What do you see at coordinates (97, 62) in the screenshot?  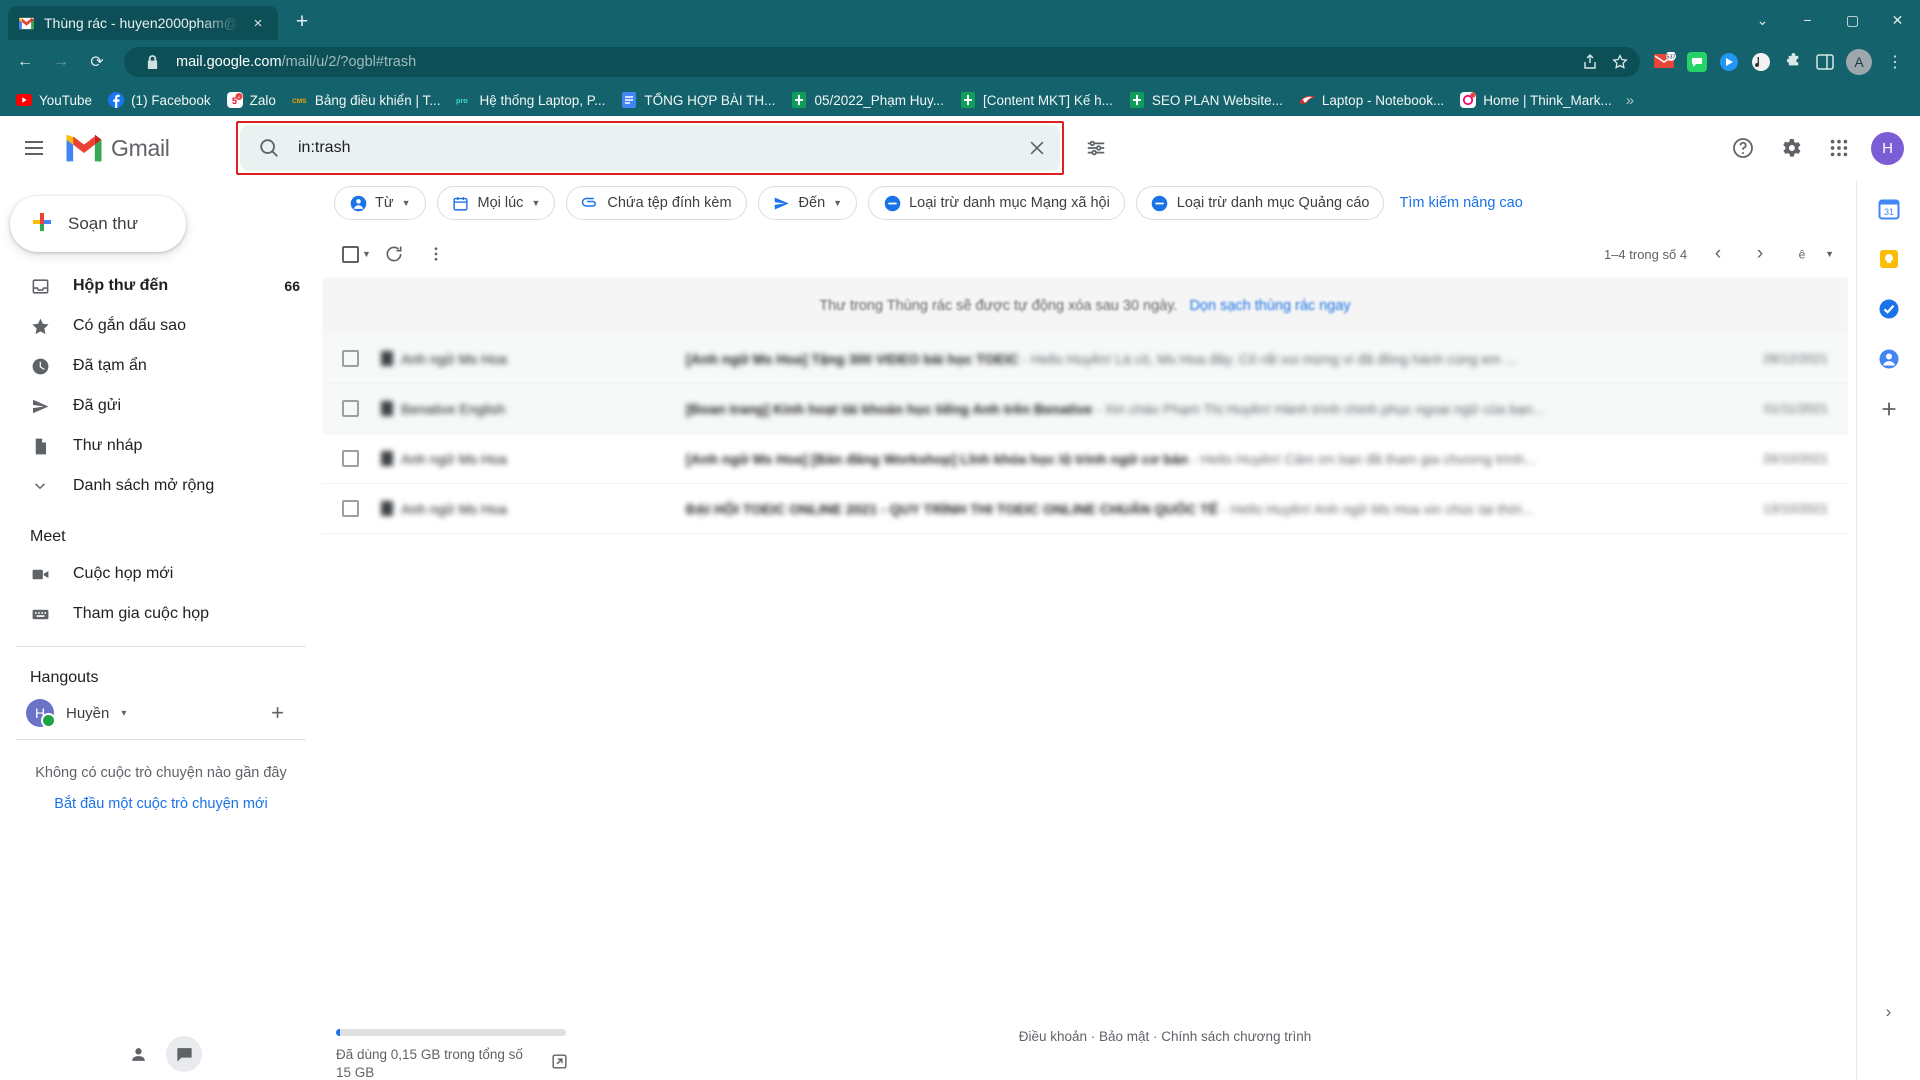 I see `reload-button: ⟳` at bounding box center [97, 62].